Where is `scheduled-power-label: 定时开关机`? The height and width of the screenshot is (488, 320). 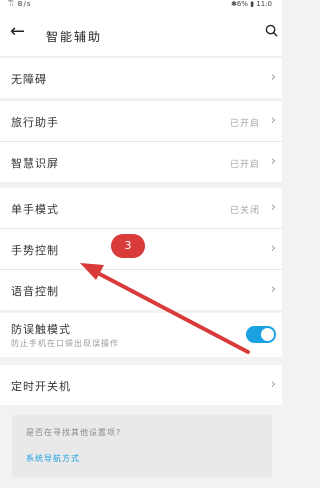
scheduled-power-label: 定时开关机 is located at coordinates (41, 386).